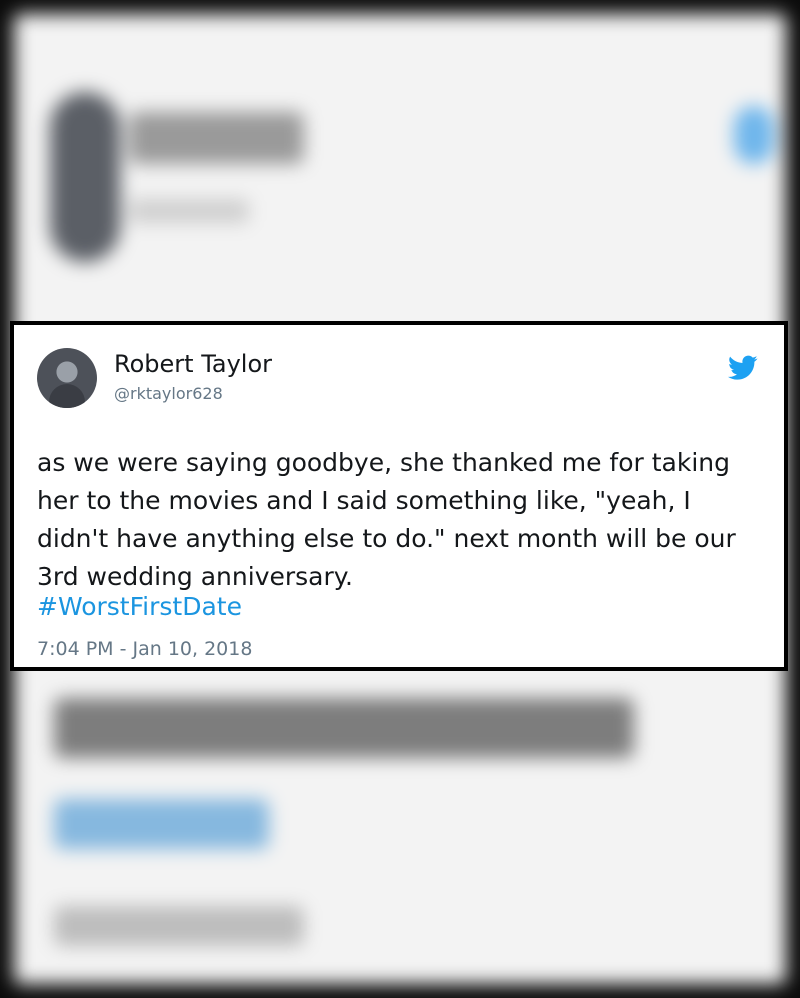 This screenshot has height=998, width=800. Describe the element at coordinates (139, 607) in the screenshot. I see `hashtag-link: #WorstFirstDate` at that location.